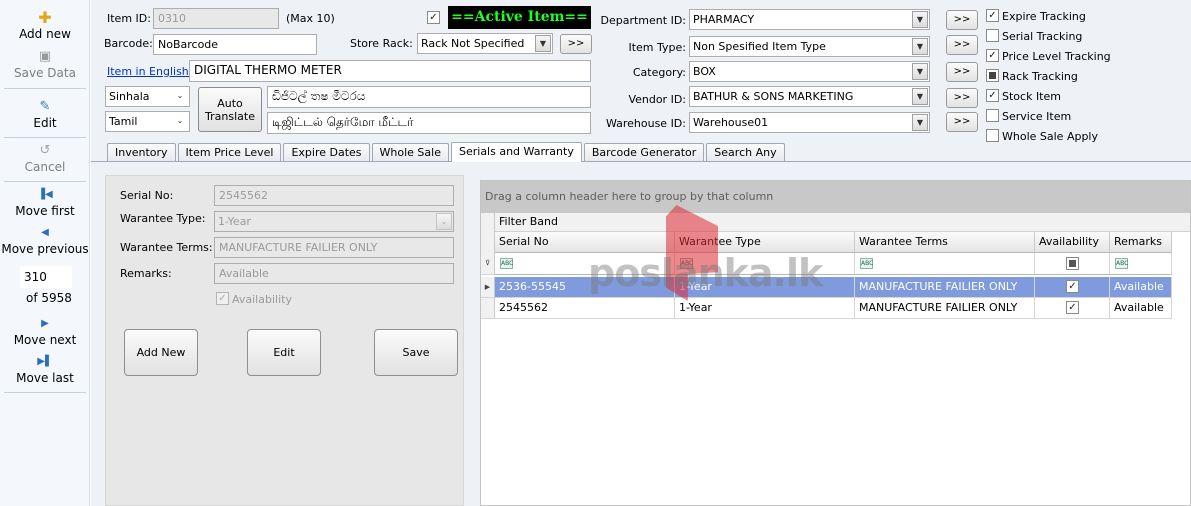 Image resolution: width=1191 pixels, height=506 pixels. I want to click on filter-cell-serial-no: ABC, so click(585, 264).